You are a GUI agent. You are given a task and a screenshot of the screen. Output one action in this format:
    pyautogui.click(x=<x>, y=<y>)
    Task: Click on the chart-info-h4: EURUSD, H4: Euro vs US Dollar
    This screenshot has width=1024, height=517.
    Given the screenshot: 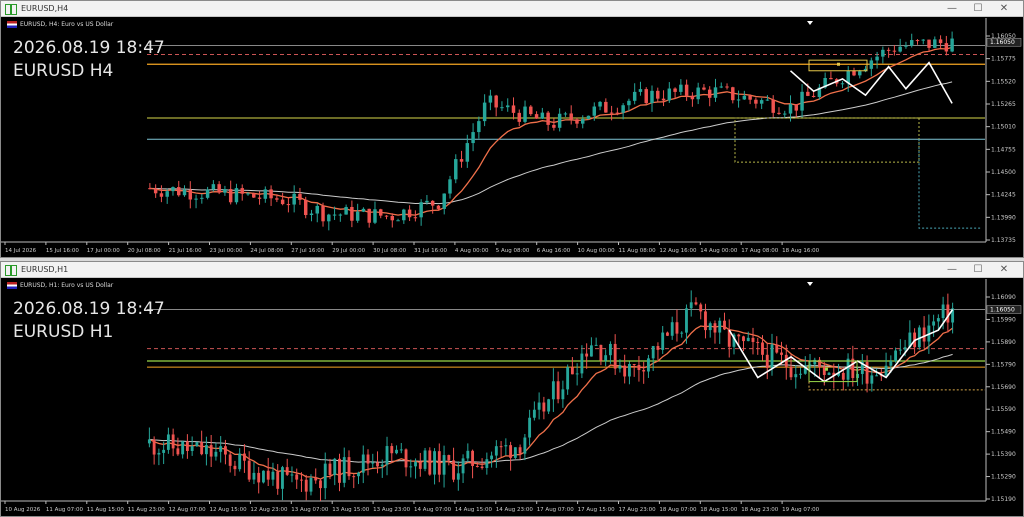 What is the action you would take?
    pyautogui.click(x=60, y=24)
    